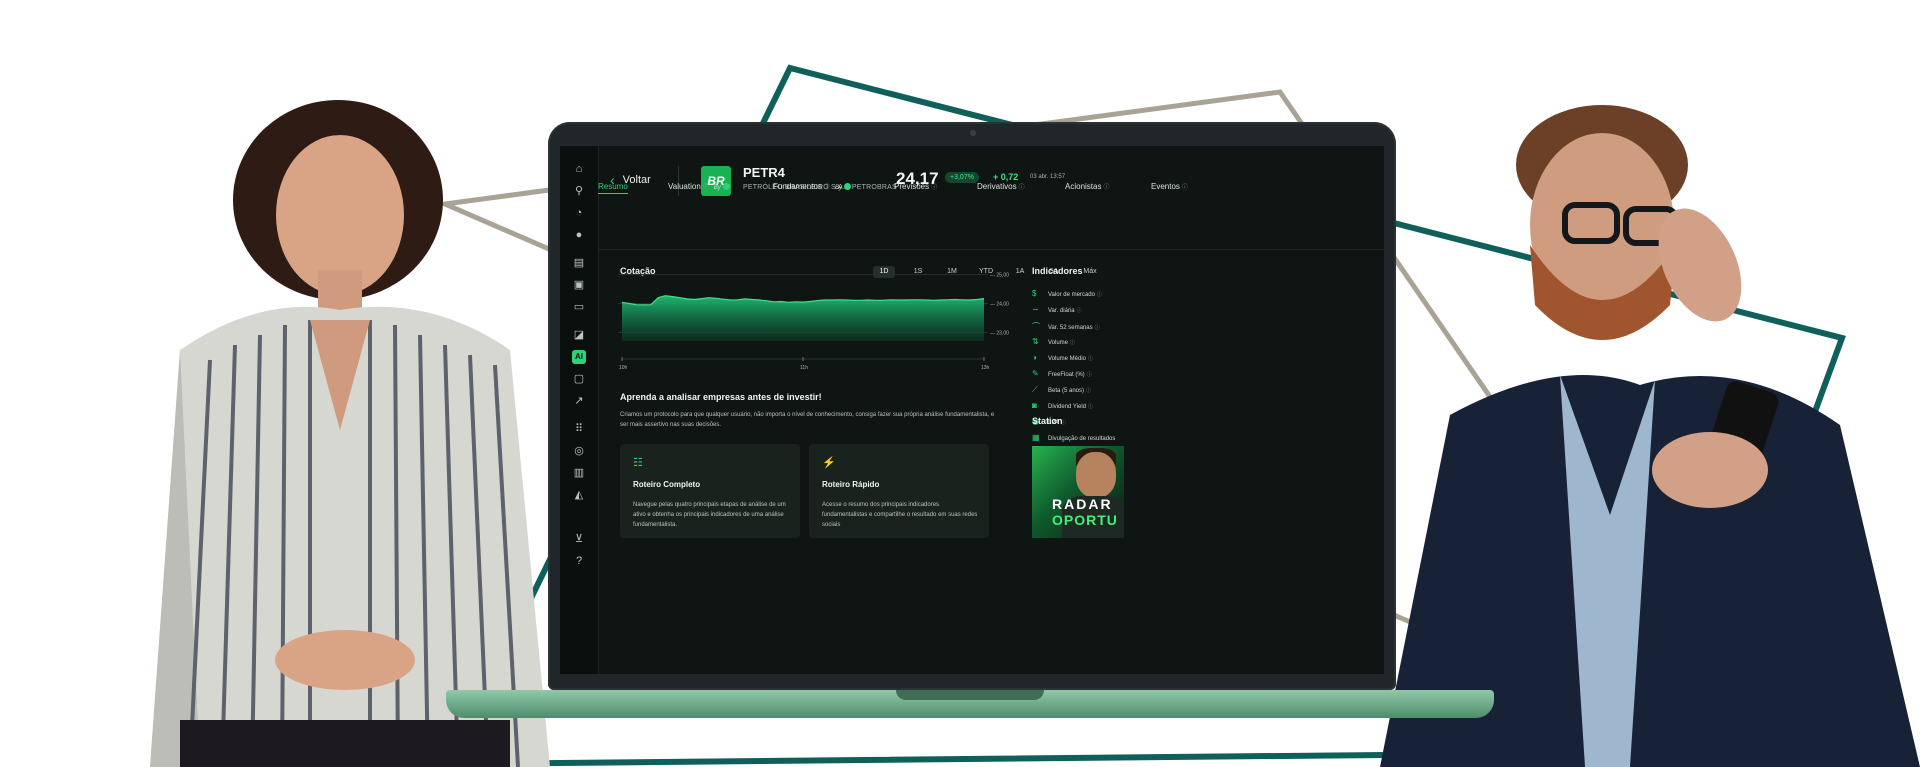  What do you see at coordinates (804, 368) in the screenshot?
I see `x-tick-label: 11h` at bounding box center [804, 368].